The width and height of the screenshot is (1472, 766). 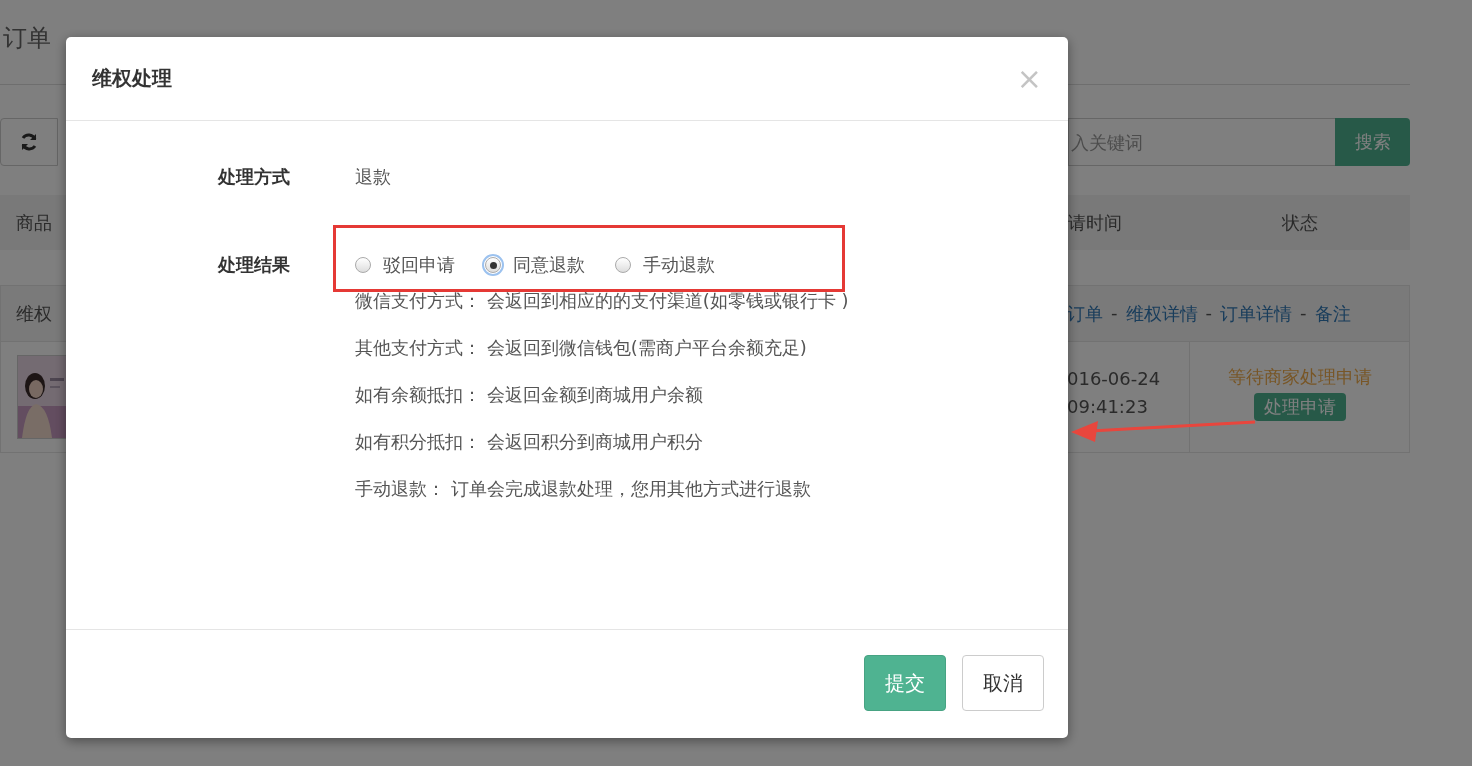 What do you see at coordinates (1299, 377) in the screenshot?
I see `status-text: 等待商家处理申请` at bounding box center [1299, 377].